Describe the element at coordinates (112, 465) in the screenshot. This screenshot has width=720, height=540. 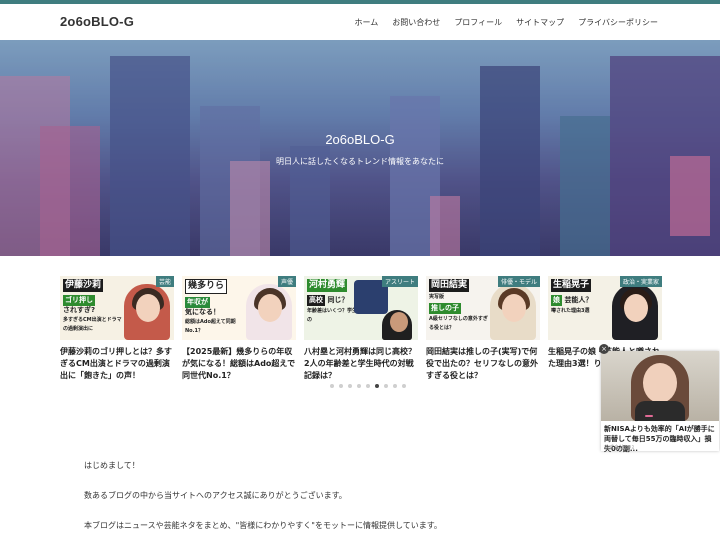
I see `intro-line: はじめまして！` at that location.